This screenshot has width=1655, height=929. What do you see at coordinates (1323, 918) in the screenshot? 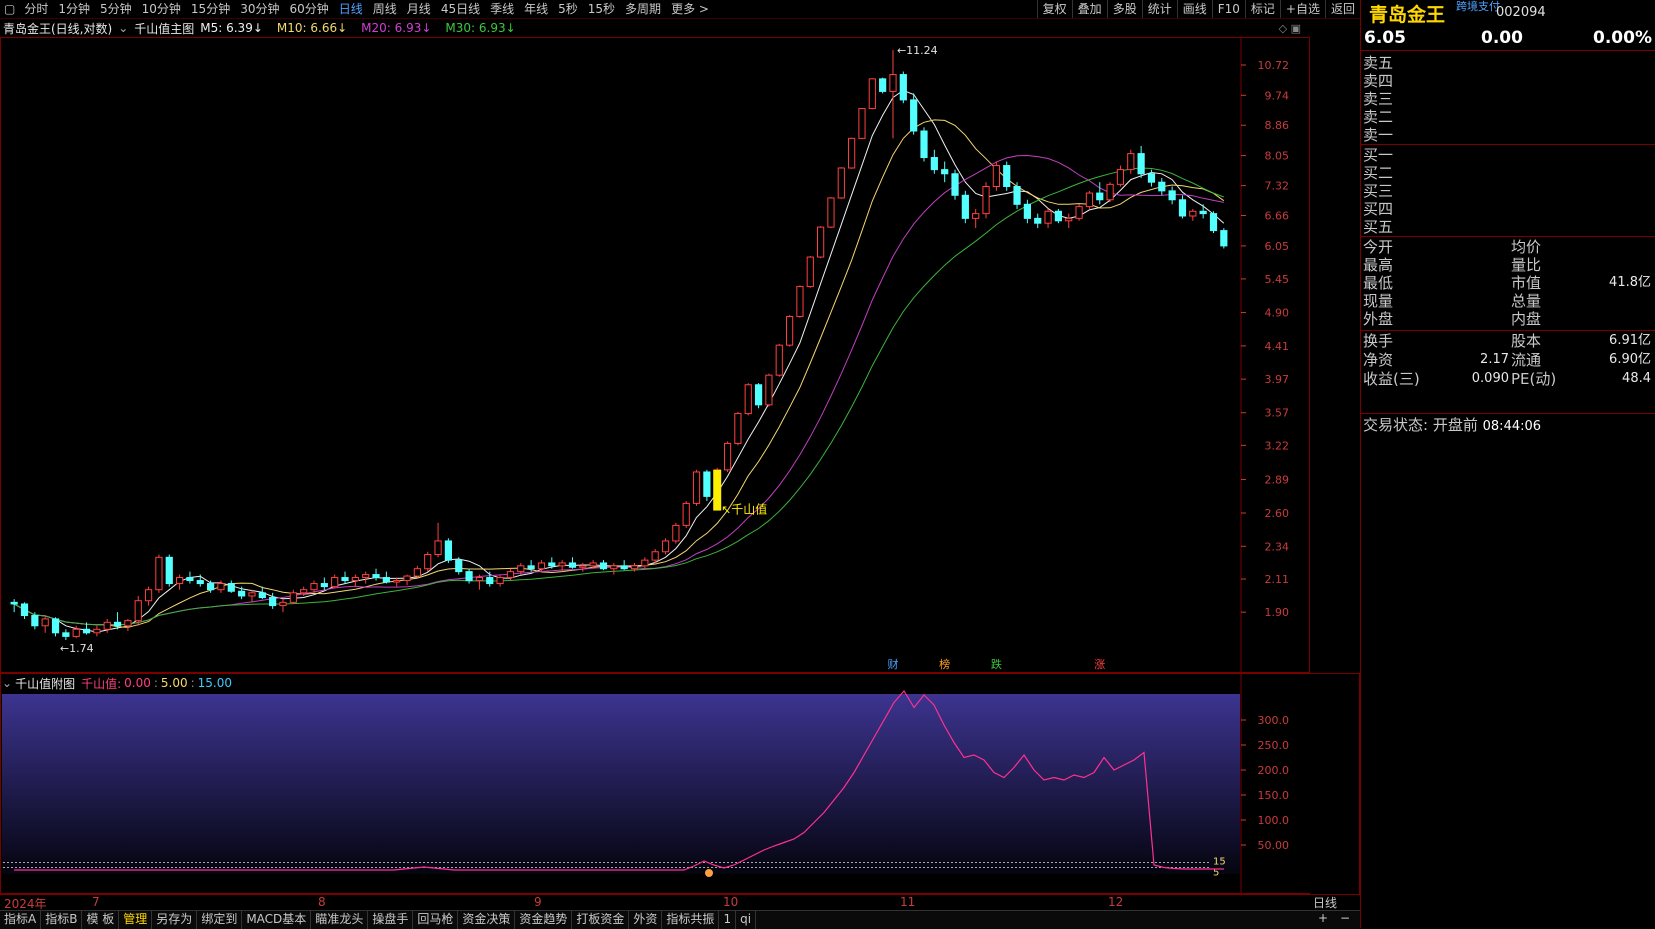
I see `zoom-in-button: +` at bounding box center [1323, 918].